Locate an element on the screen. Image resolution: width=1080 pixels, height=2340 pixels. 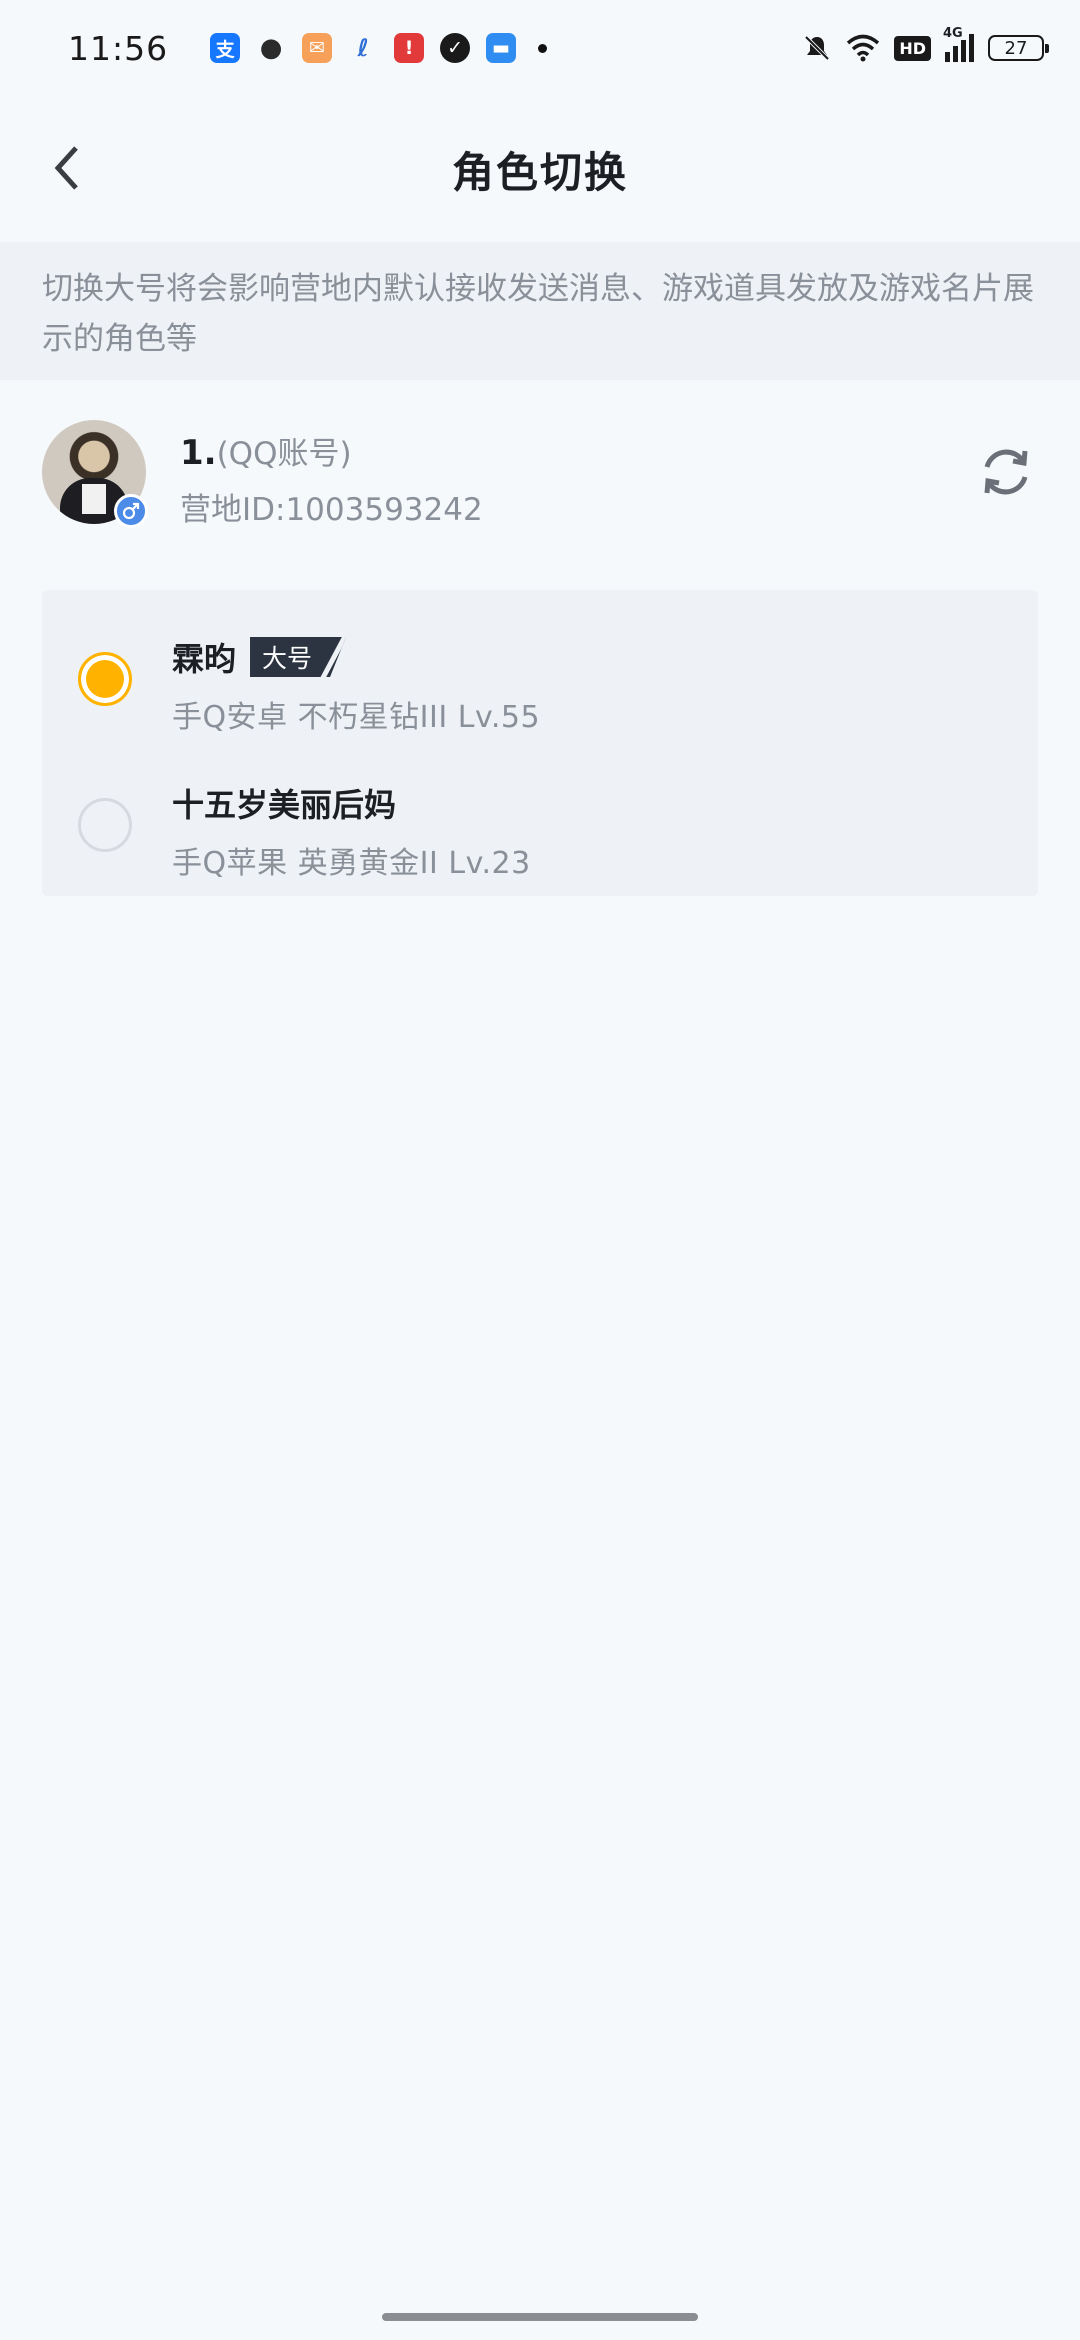
role-item: 十五岁美丽后妈 手Q苹果 英勇黄金II Lv.23 is located at coordinates (540, 827).